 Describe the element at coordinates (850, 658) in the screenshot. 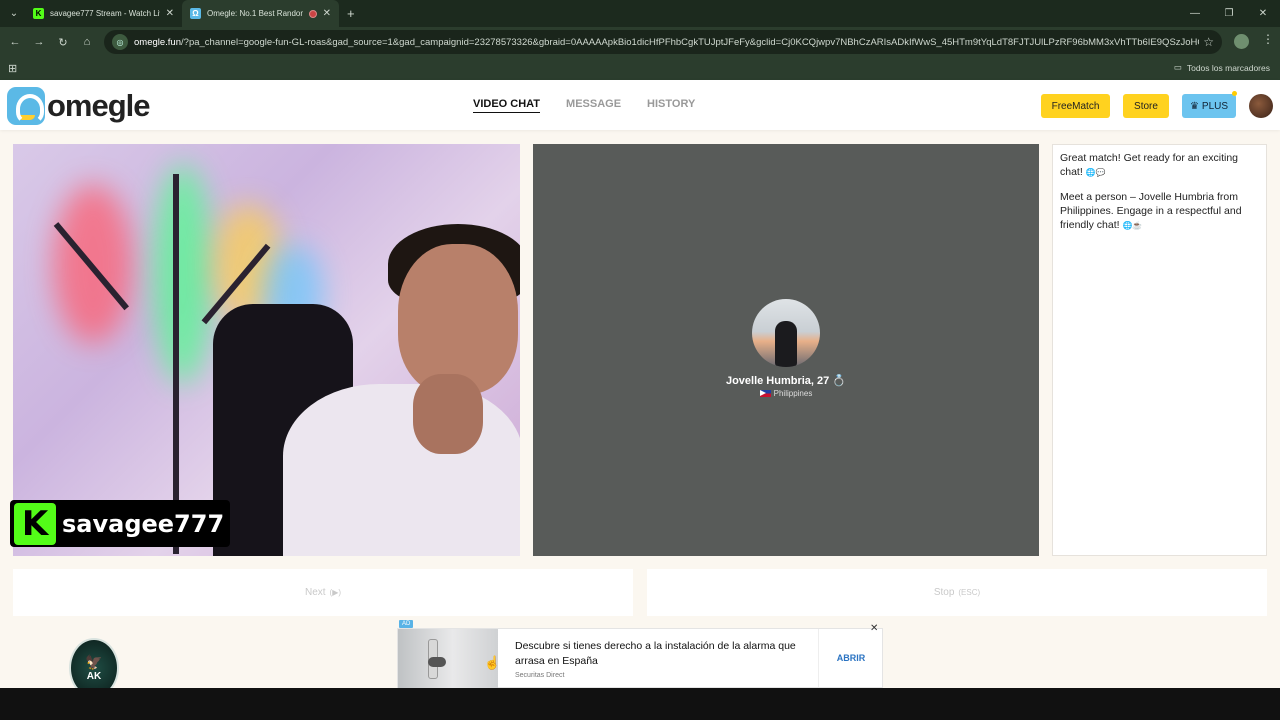

I see `ad-open-button: ABRIR` at that location.